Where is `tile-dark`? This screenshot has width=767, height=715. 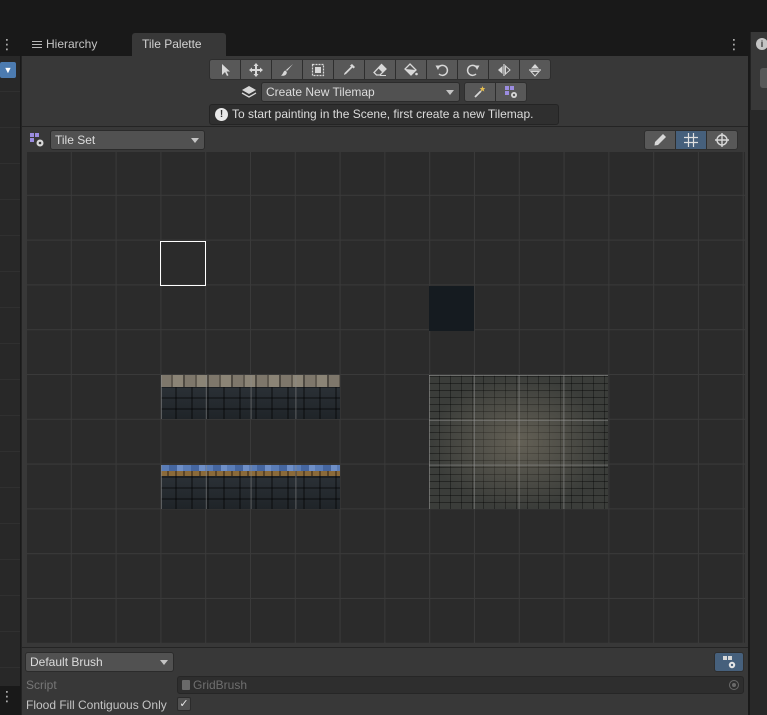 tile-dark is located at coordinates (451, 308).